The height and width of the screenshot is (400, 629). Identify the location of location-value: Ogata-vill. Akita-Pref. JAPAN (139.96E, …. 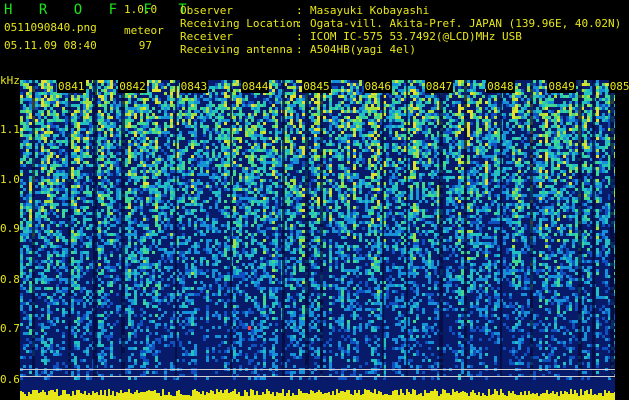
(466, 23).